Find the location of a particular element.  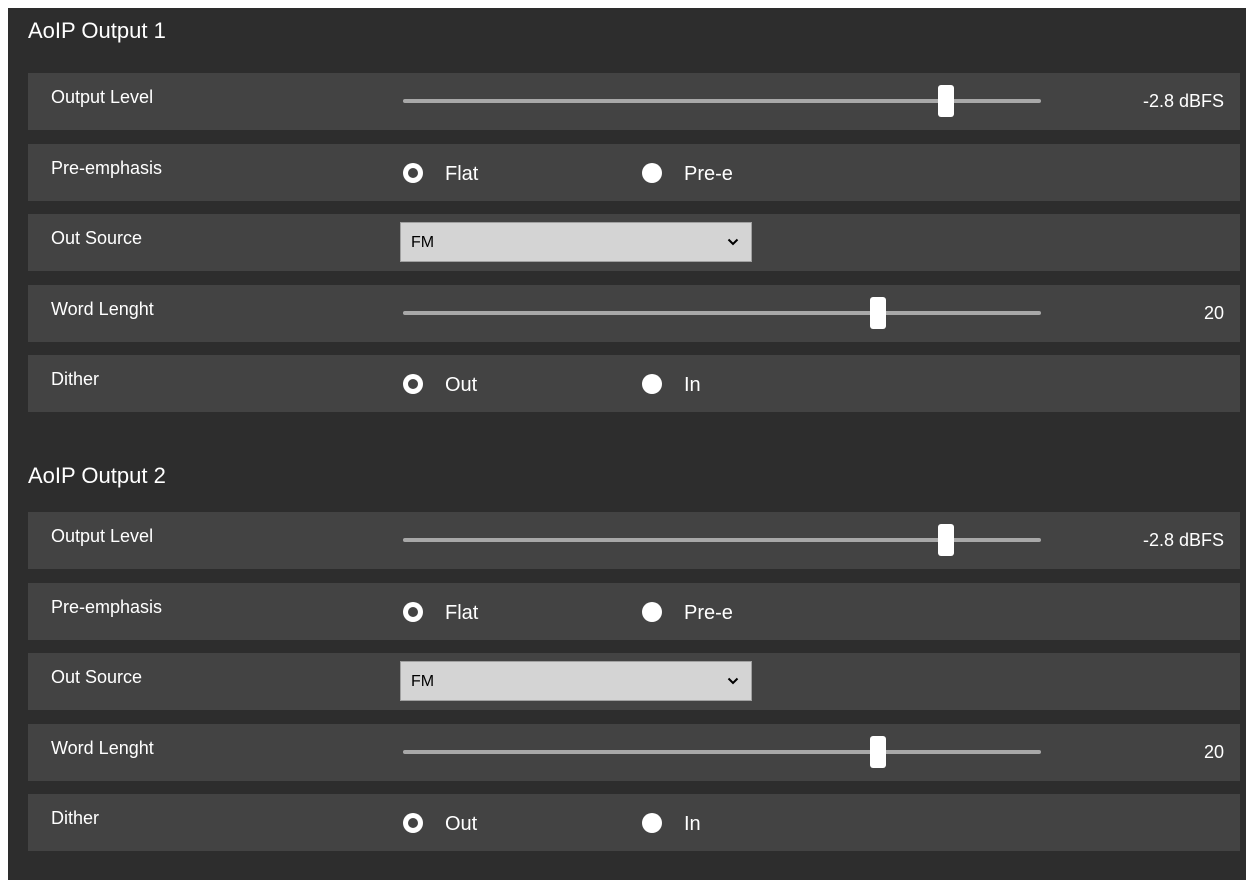

row-out-source-1: Out Source FM is located at coordinates (634, 242).